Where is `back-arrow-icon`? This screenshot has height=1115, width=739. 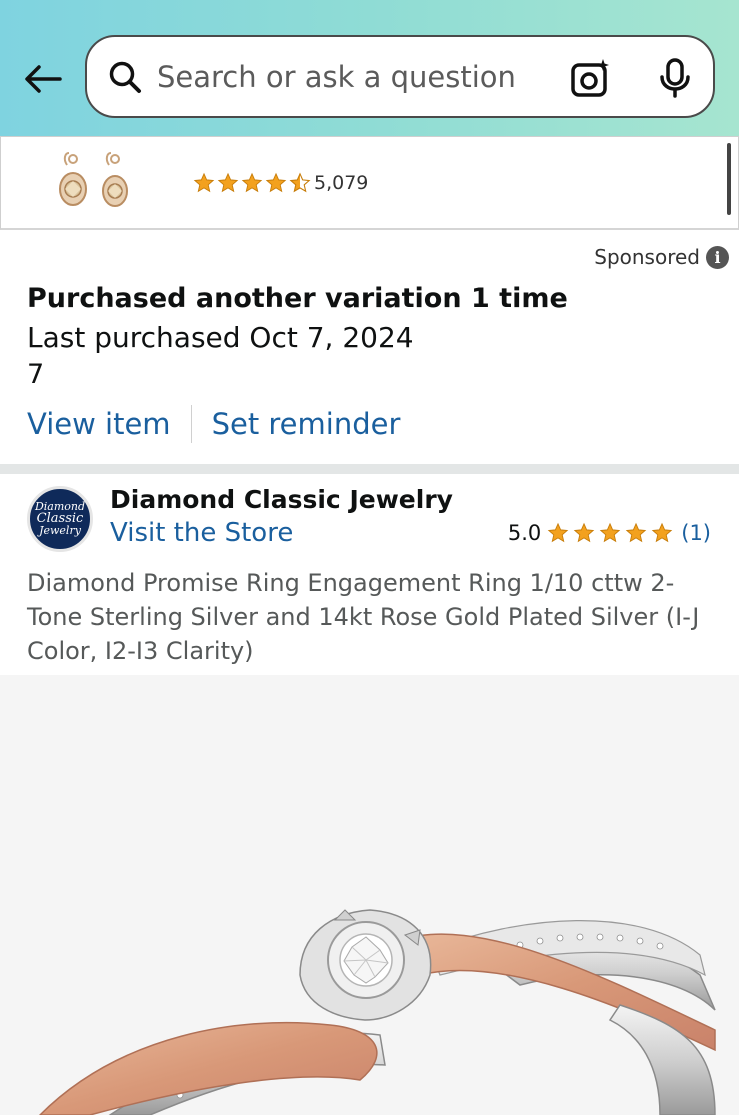
back-arrow-icon is located at coordinates (43, 79).